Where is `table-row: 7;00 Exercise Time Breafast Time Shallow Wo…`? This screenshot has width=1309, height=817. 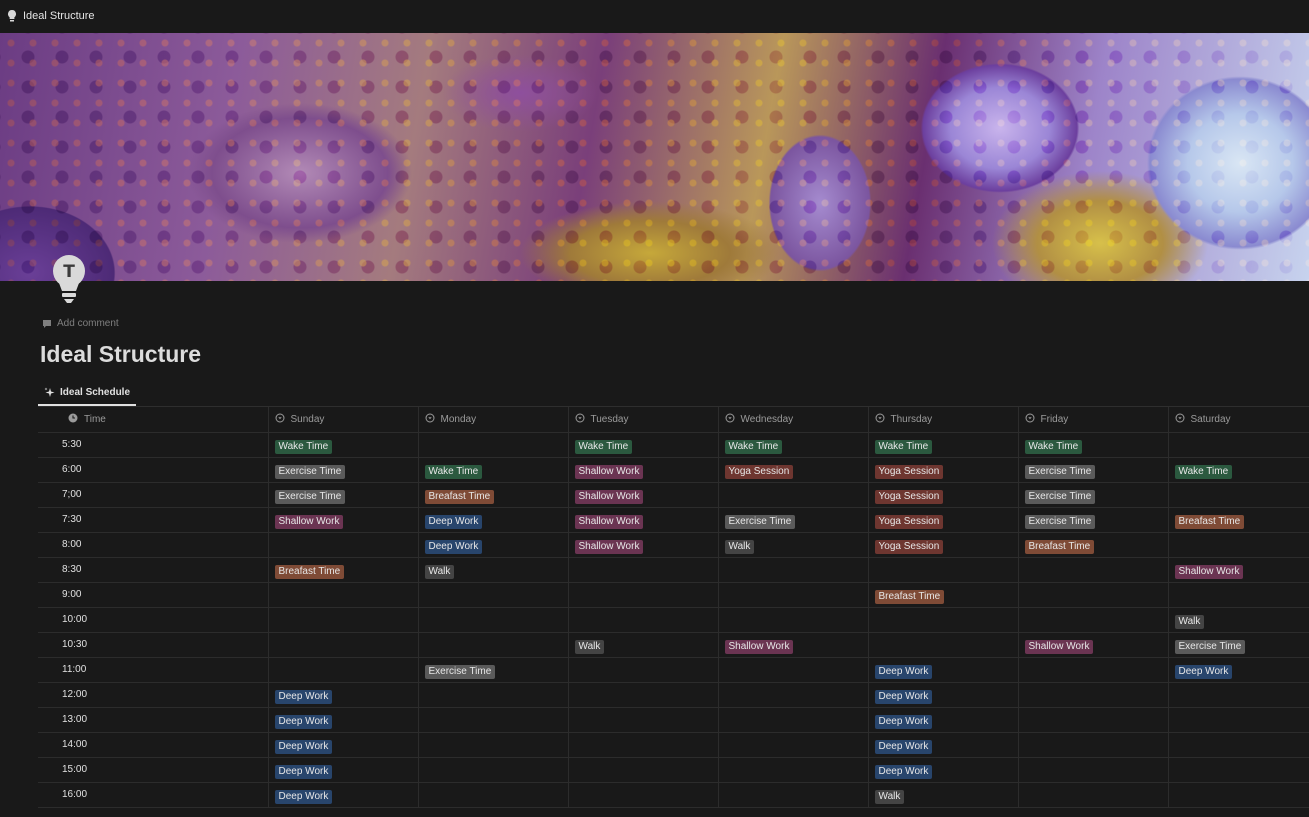
table-row: 7;00 Exercise Time Breafast Time Shallow Wo… is located at coordinates (673, 495).